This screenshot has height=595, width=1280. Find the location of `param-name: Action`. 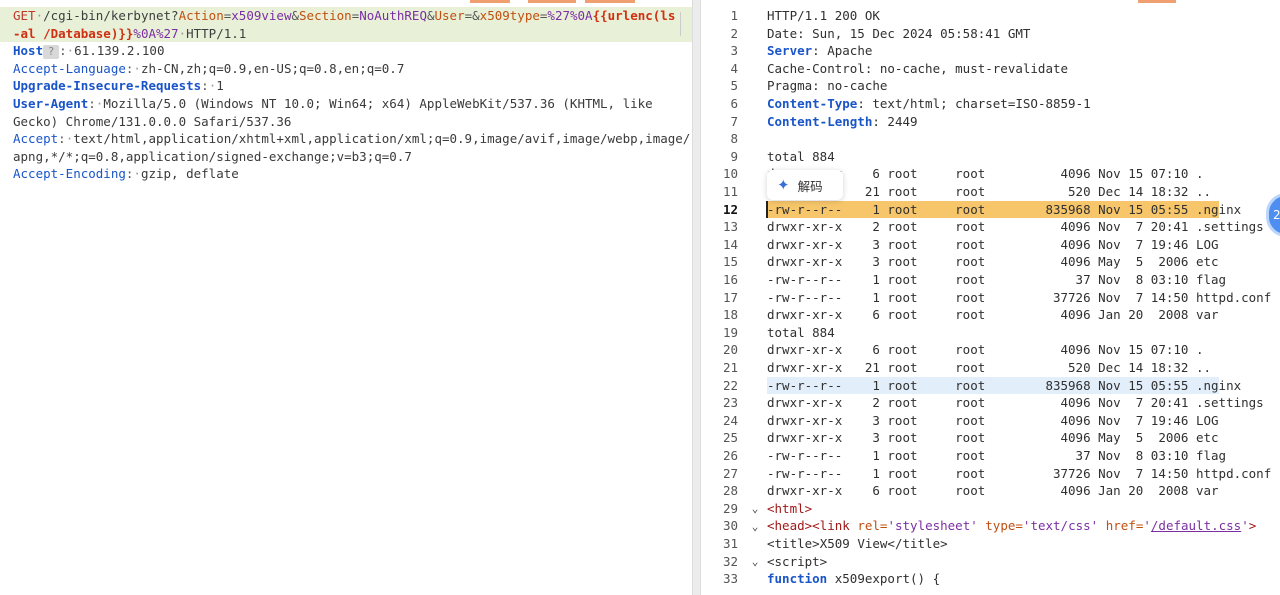

param-name: Action is located at coordinates (201, 15).